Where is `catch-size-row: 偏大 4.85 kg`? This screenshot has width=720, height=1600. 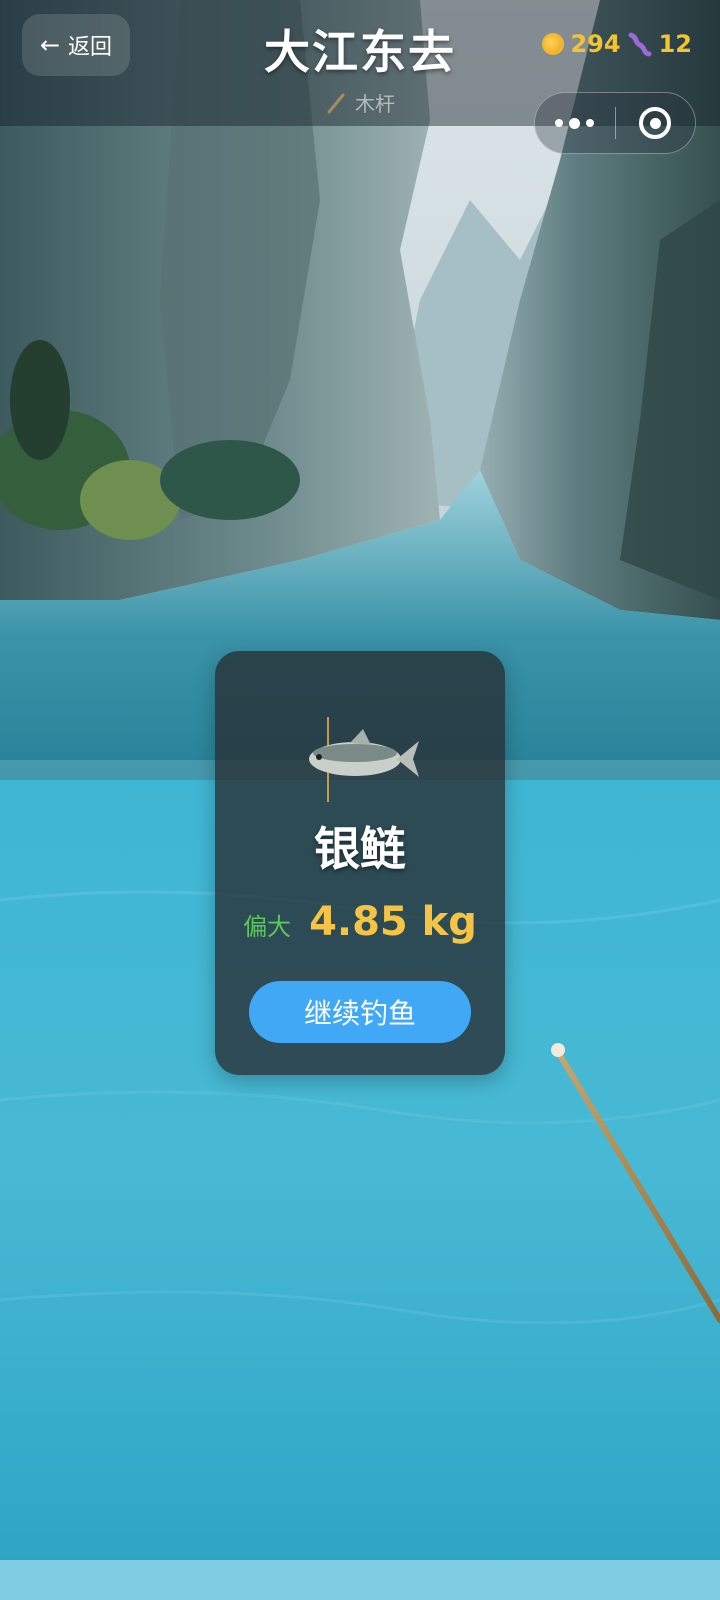 catch-size-row: 偏大 4.85 kg is located at coordinates (360, 922).